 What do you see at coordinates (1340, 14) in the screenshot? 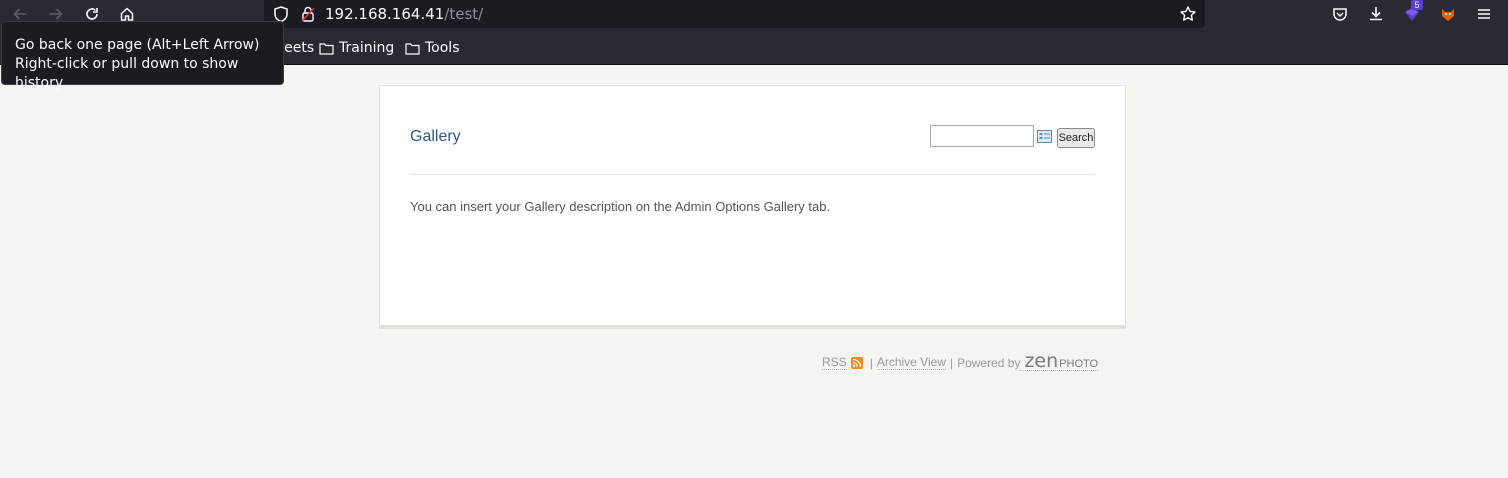
I see `pocket-icon` at bounding box center [1340, 14].